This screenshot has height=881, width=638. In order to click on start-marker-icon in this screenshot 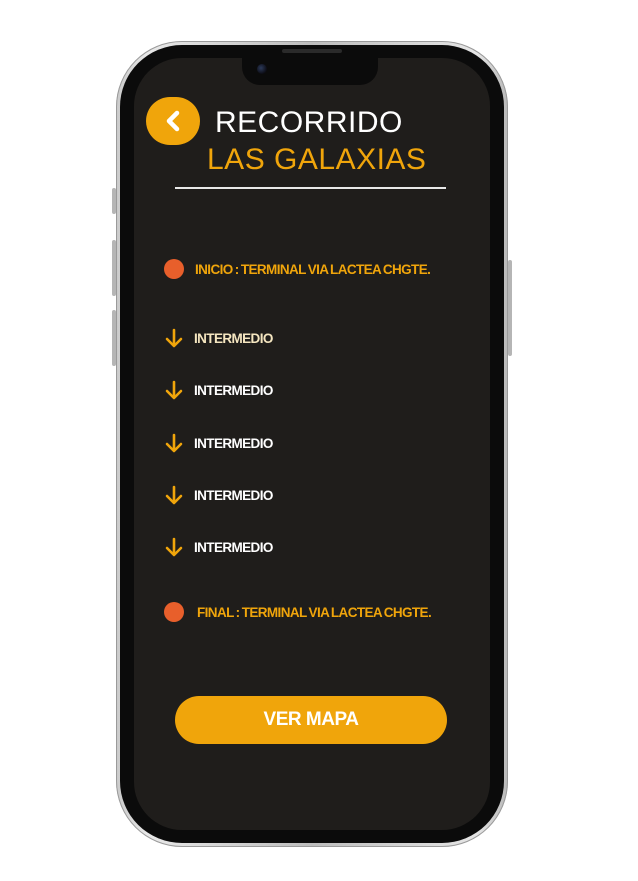, I will do `click(174, 269)`.